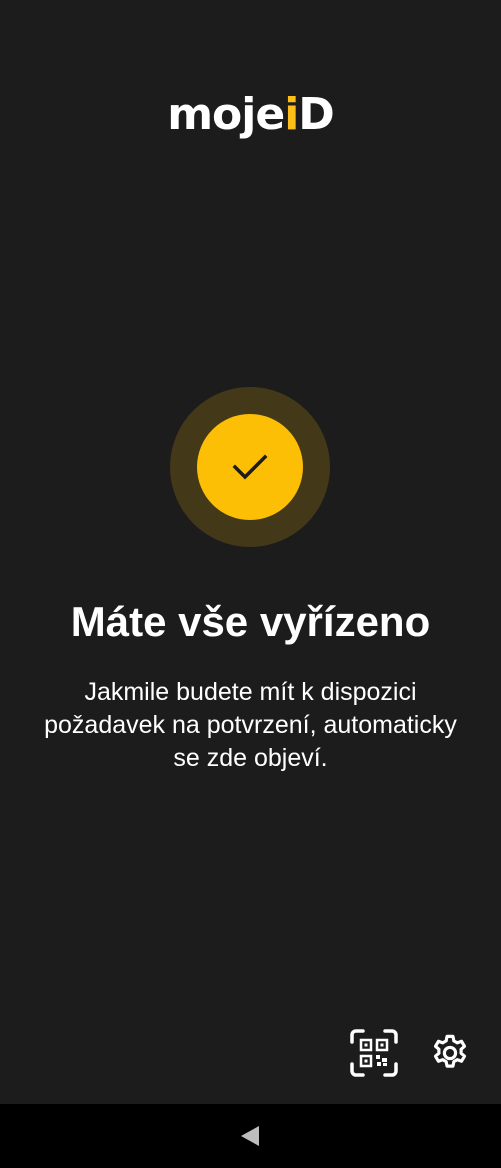 This screenshot has width=501, height=1168. What do you see at coordinates (291, 114) in the screenshot?
I see `logo-i: i` at bounding box center [291, 114].